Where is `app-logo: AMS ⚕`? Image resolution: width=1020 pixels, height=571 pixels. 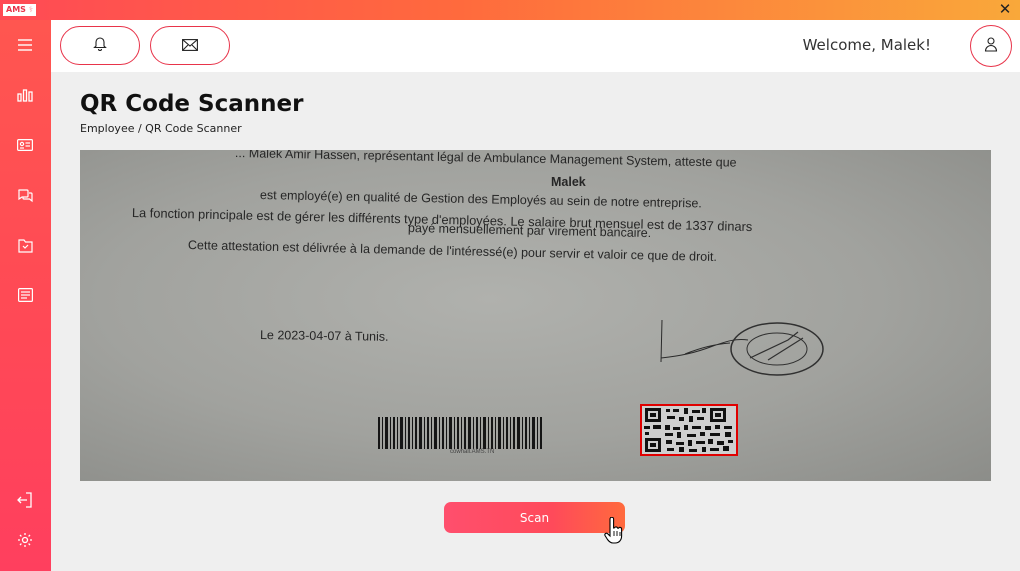 app-logo: AMS ⚕ is located at coordinates (20, 10).